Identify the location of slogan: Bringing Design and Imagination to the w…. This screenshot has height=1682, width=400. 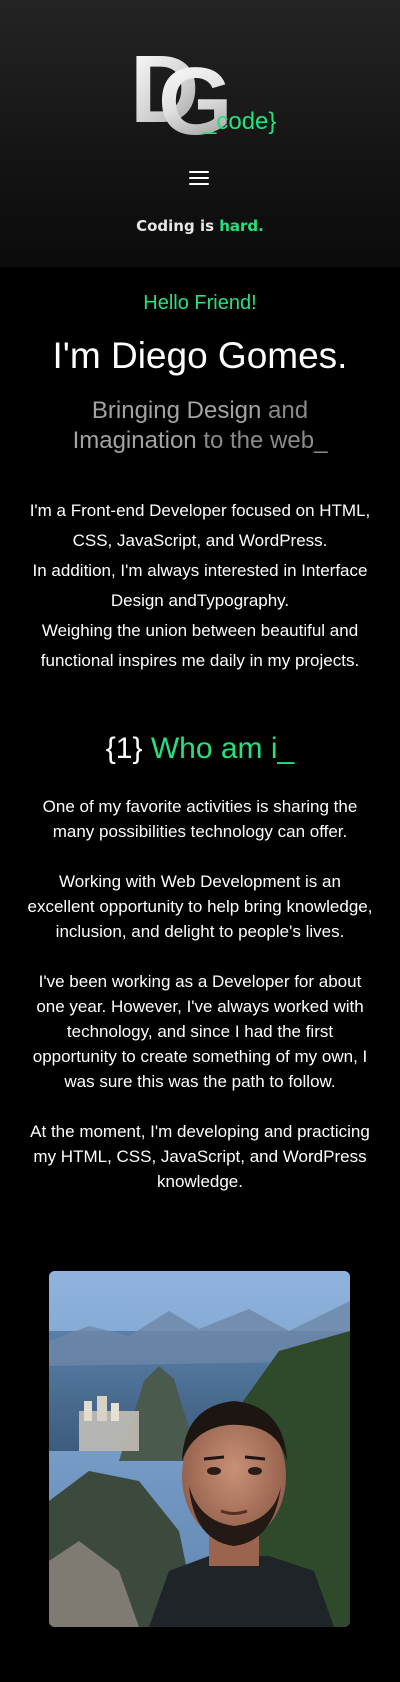
(200, 426).